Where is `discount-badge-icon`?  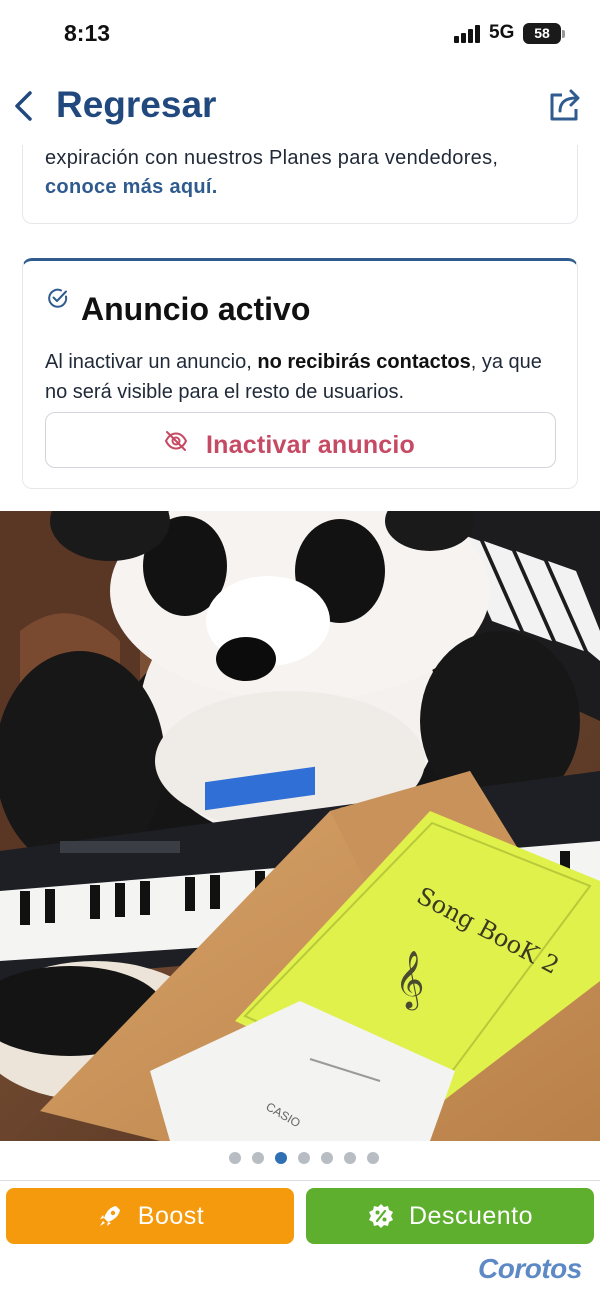 discount-badge-icon is located at coordinates (380, 1216).